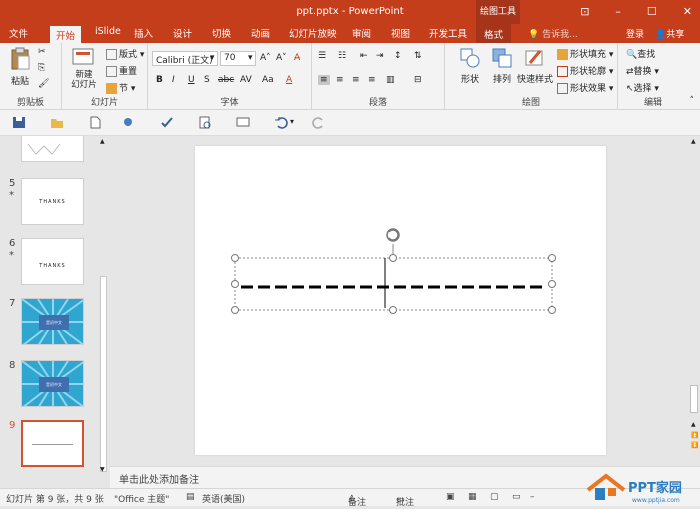 This screenshot has height=509, width=700. What do you see at coordinates (102, 469) in the screenshot?
I see `scroll-down-icon: ▼` at bounding box center [102, 469].